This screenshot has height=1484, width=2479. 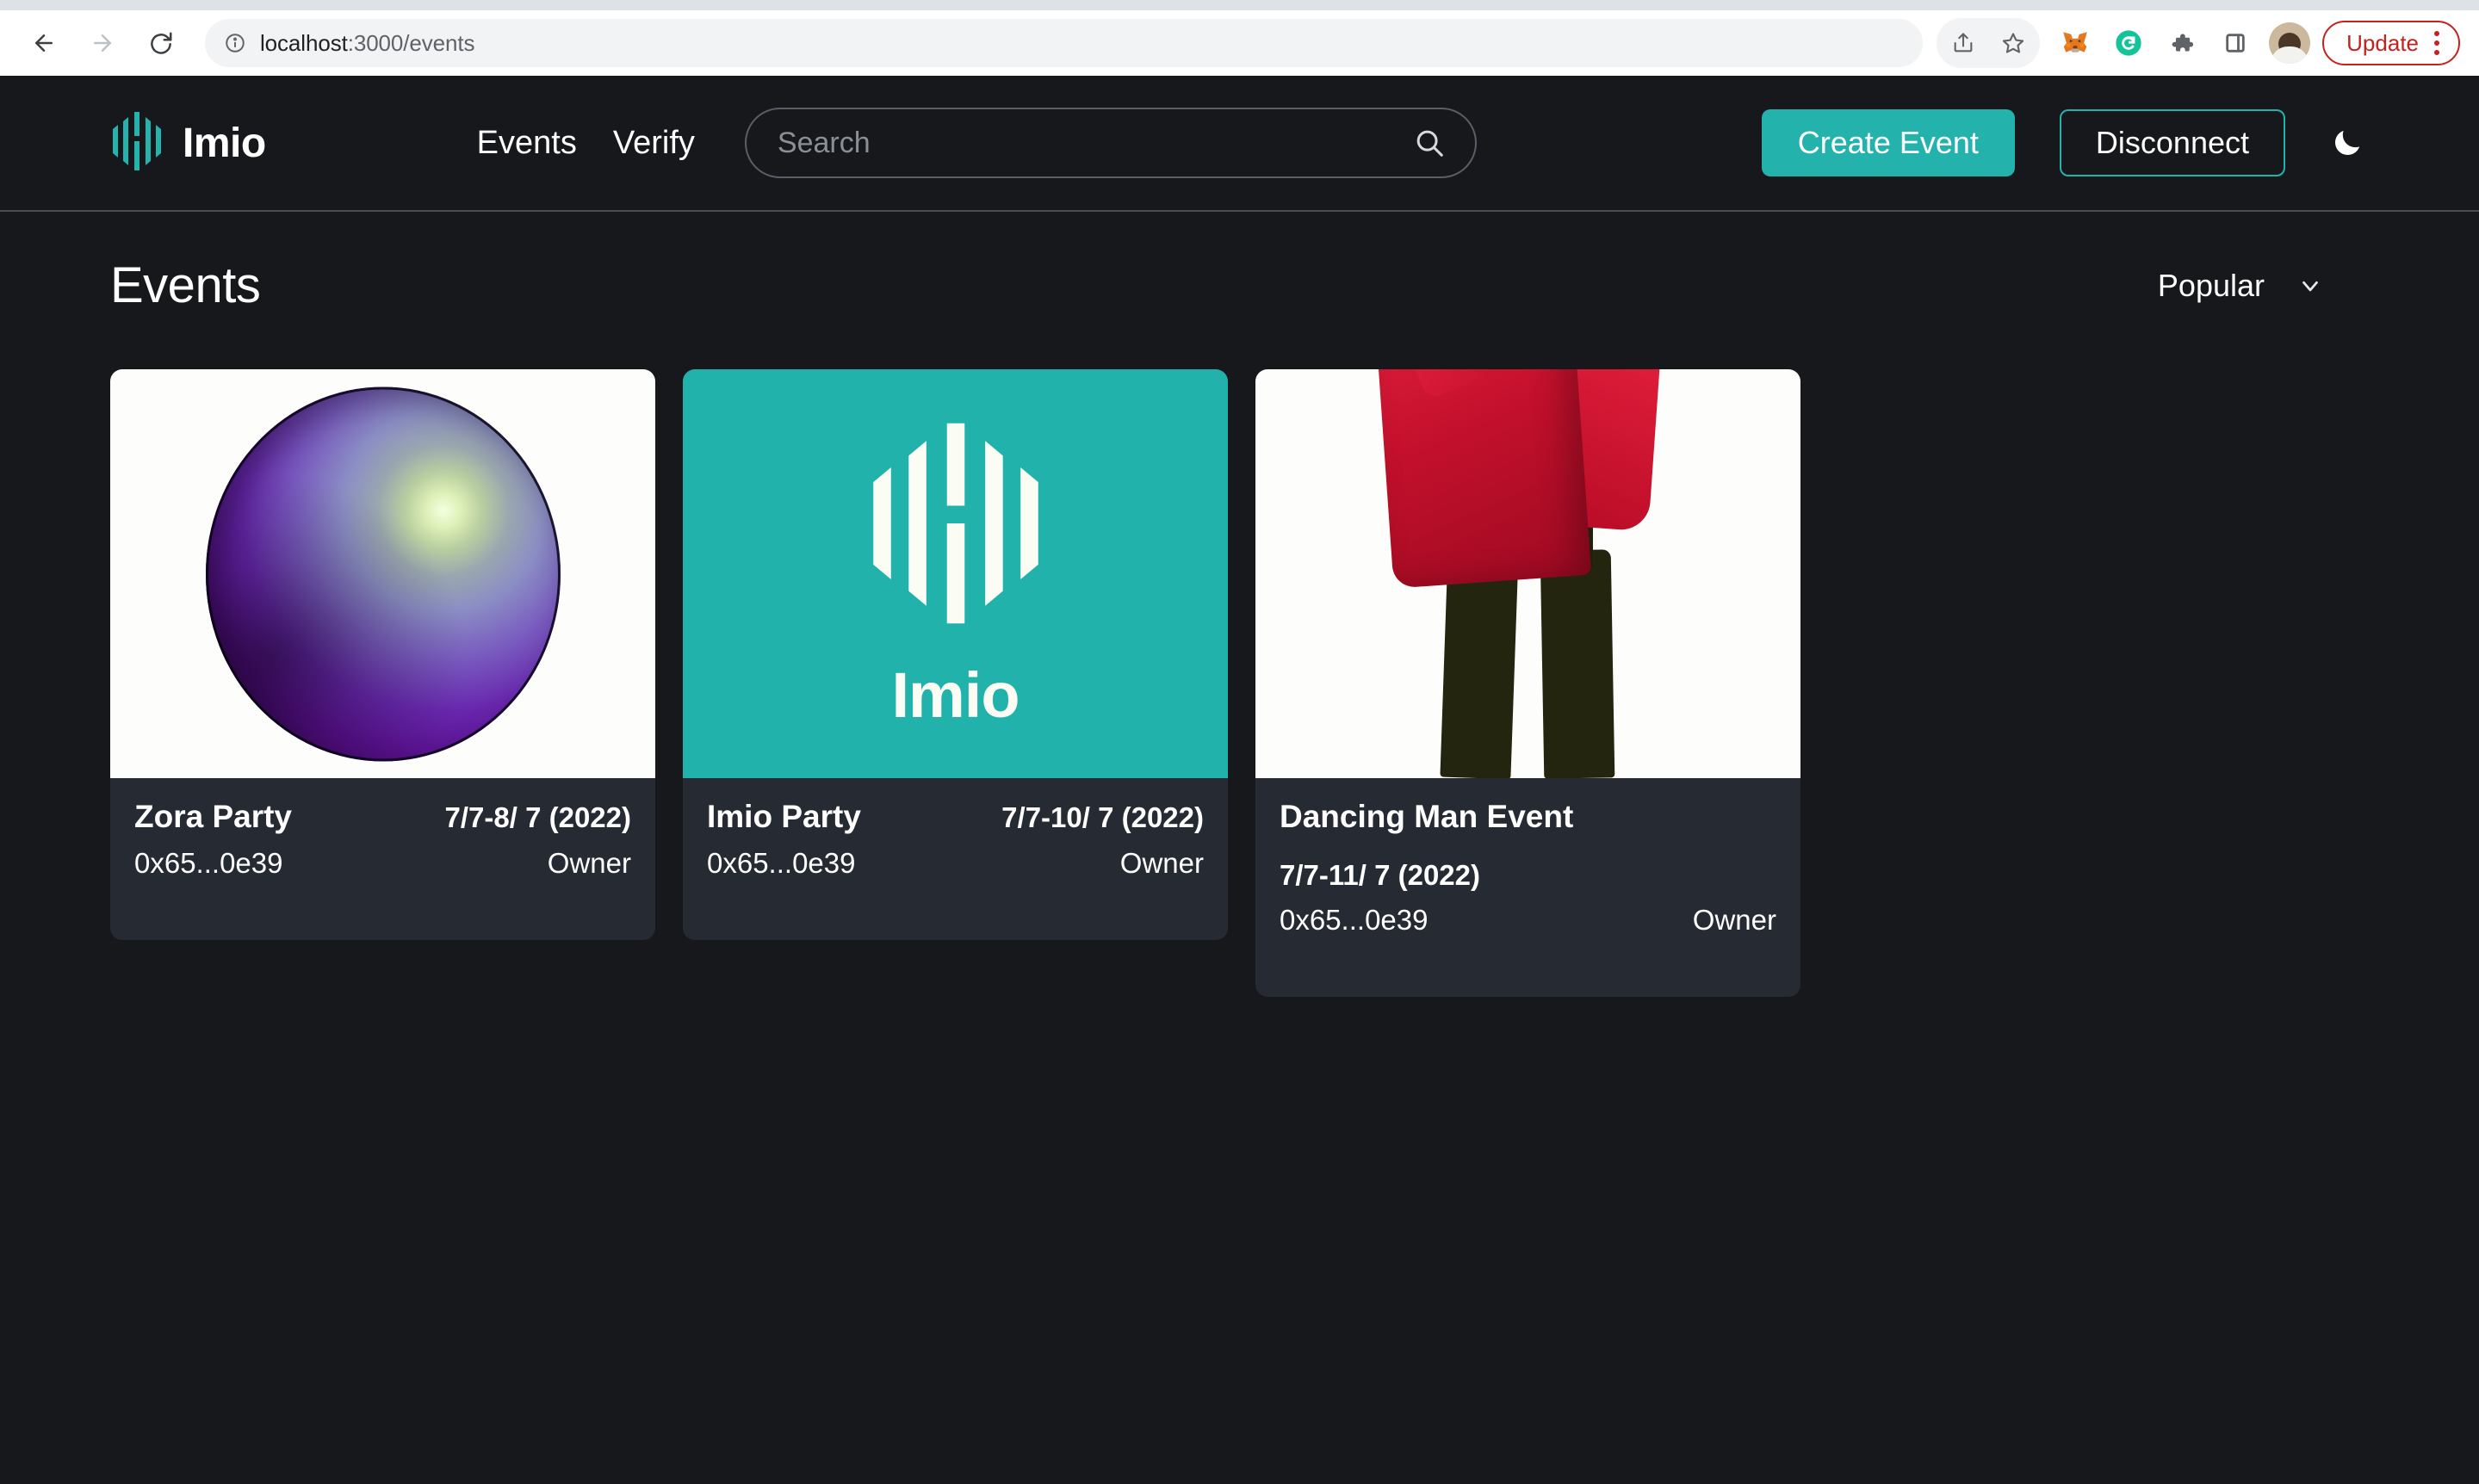 I want to click on header-actions: Create Event Disconnect, so click(x=2066, y=142).